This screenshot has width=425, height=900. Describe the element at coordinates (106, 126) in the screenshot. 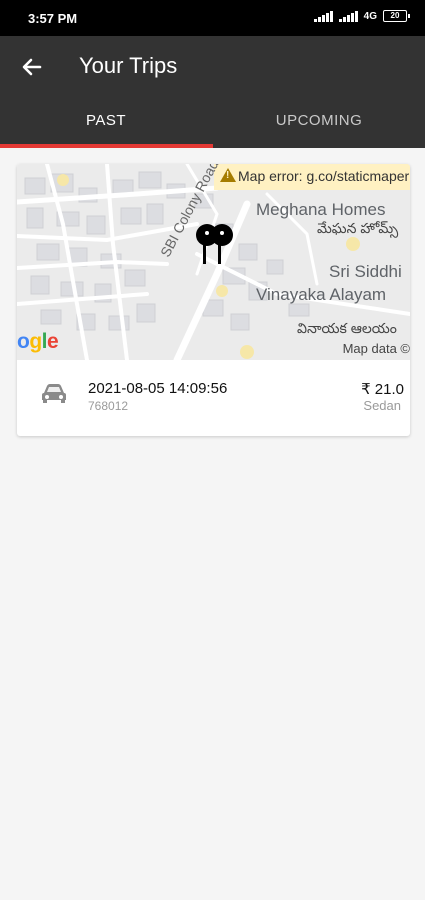

I see `tab-past: PAST` at that location.